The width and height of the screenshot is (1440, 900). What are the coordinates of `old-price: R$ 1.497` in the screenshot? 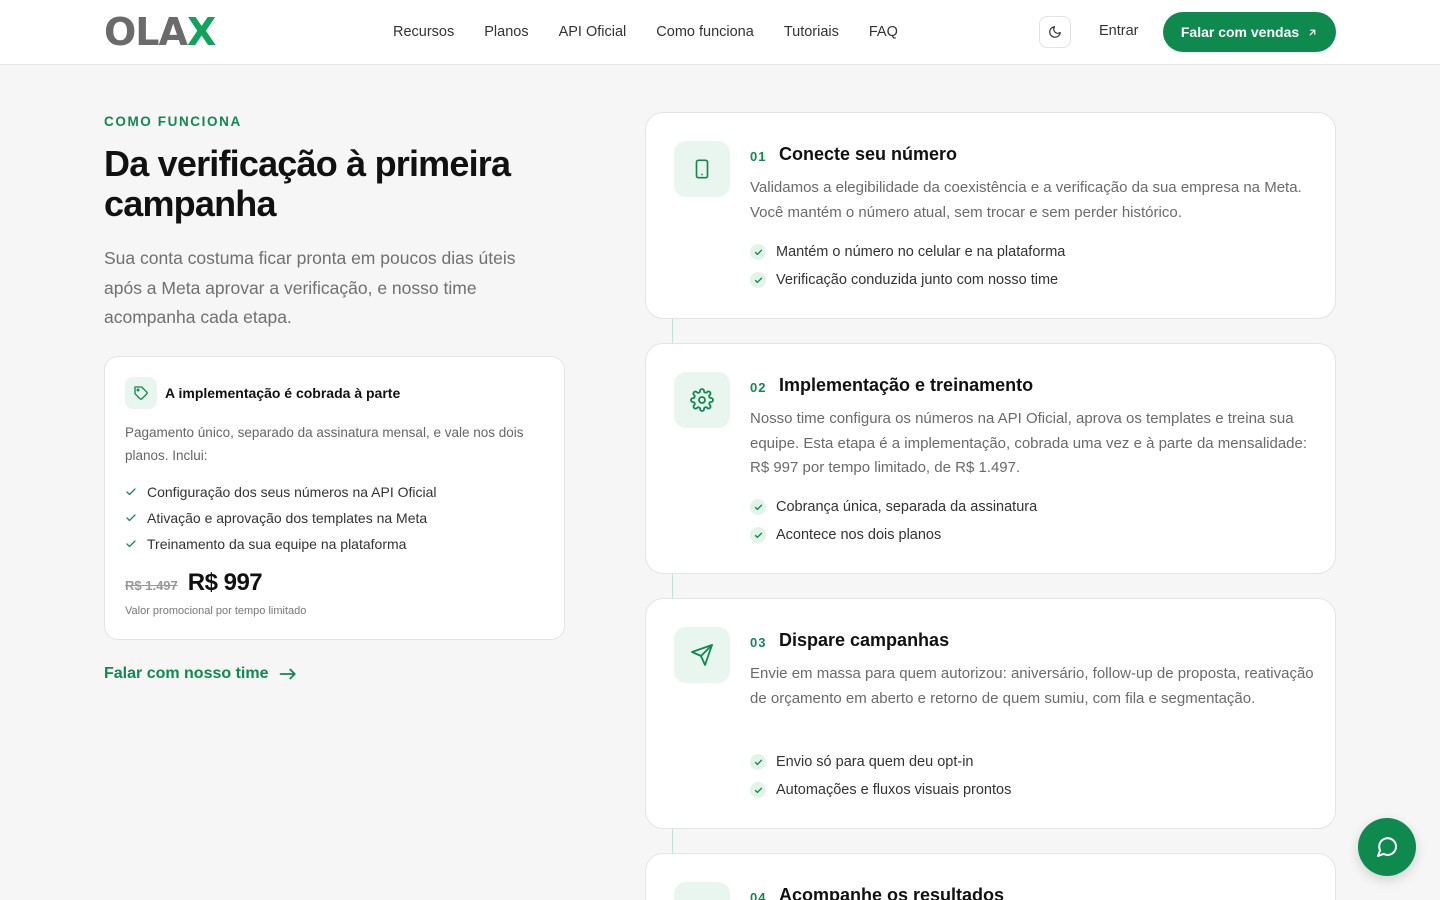 It's located at (151, 585).